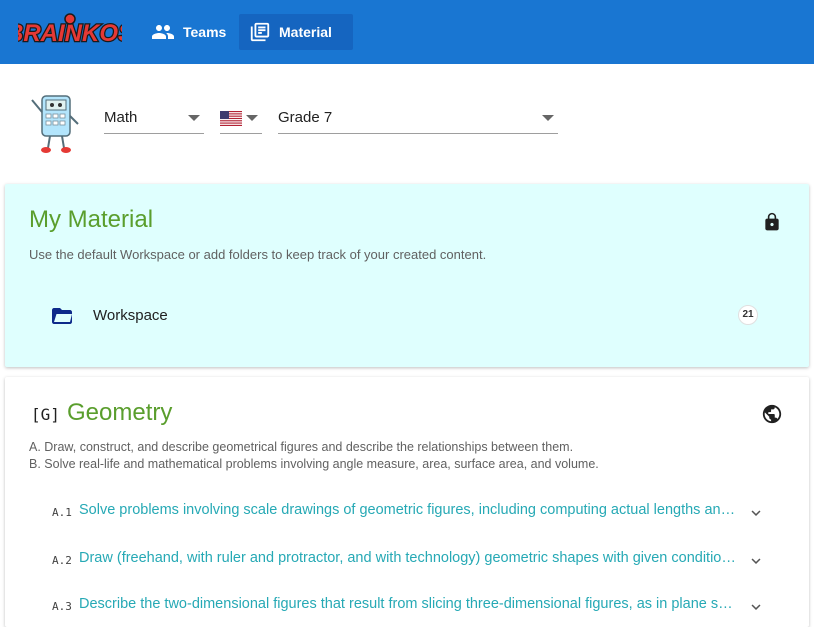 Image resolution: width=814 pixels, height=627 pixels. Describe the element at coordinates (62, 560) in the screenshot. I see `standard-code: A.2` at that location.